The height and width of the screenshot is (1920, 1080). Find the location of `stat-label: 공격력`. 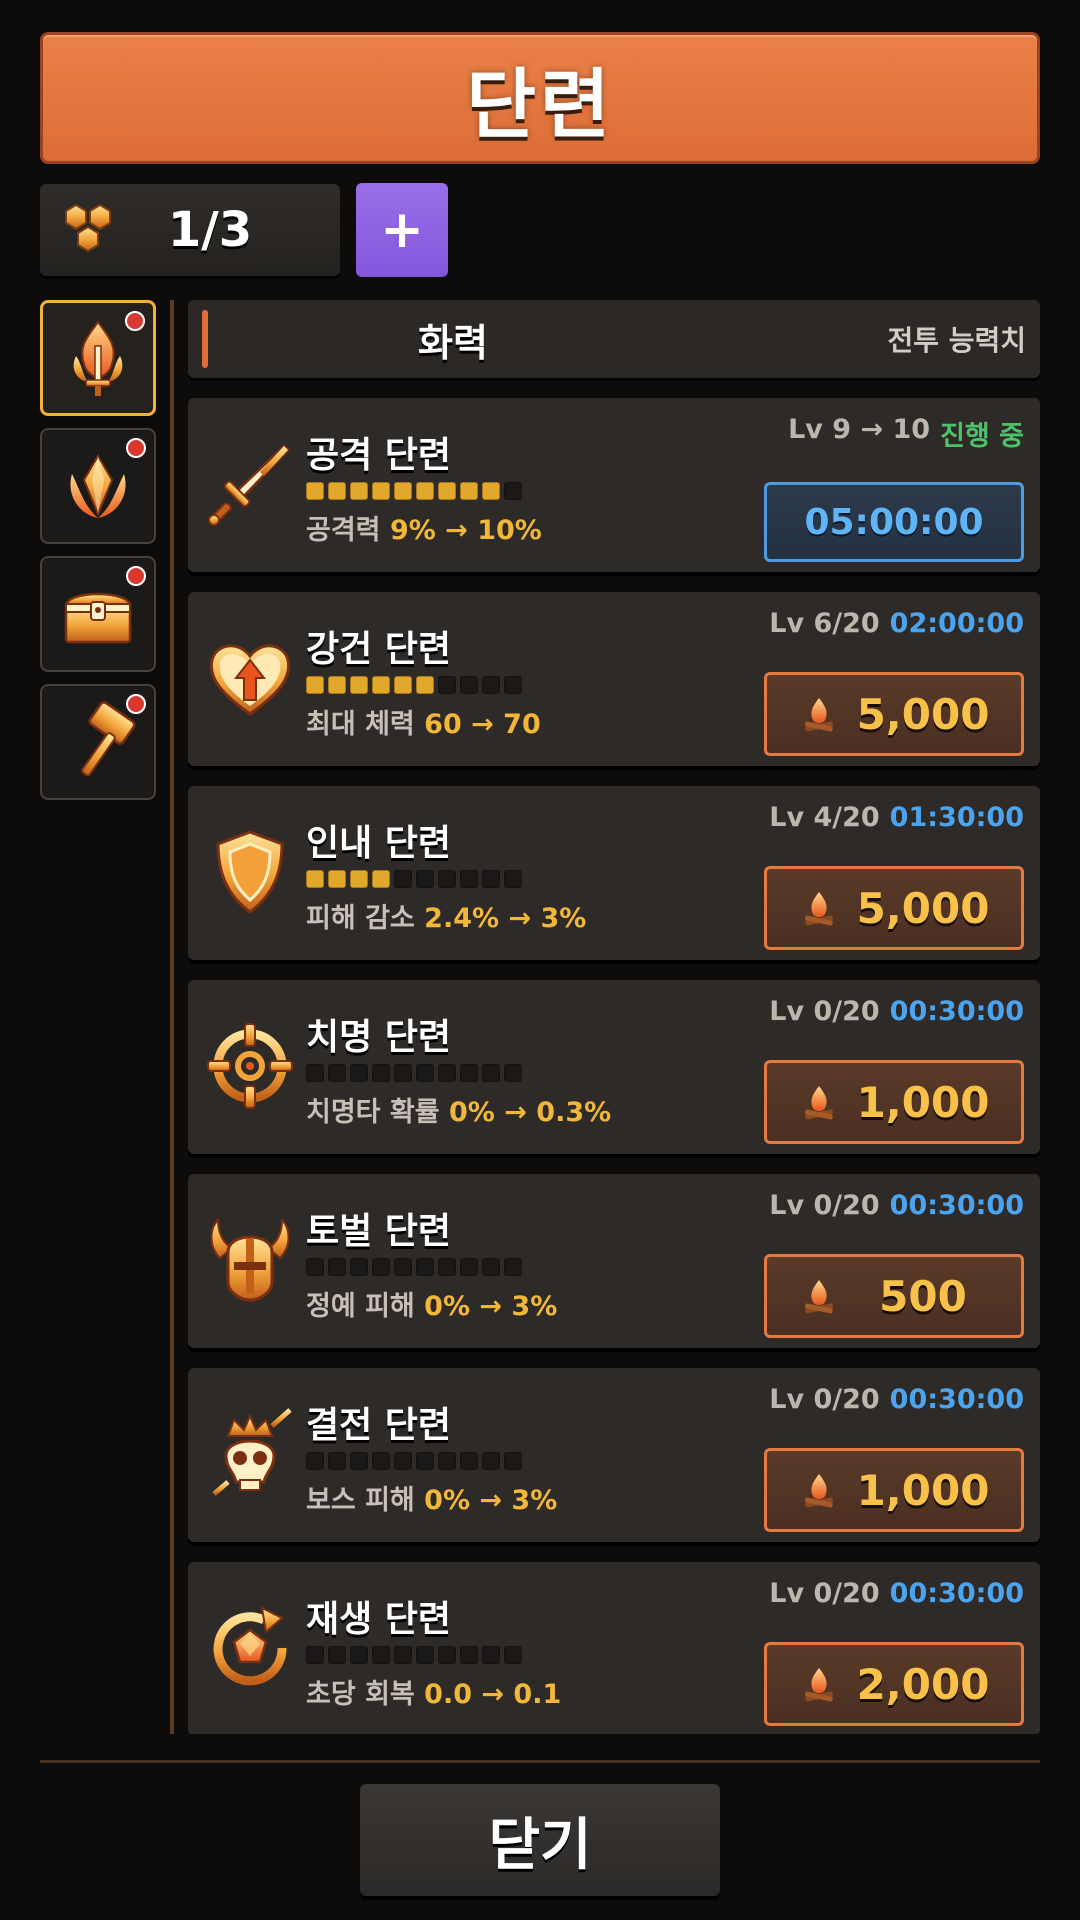

stat-label: 공격력 is located at coordinates (343, 530).